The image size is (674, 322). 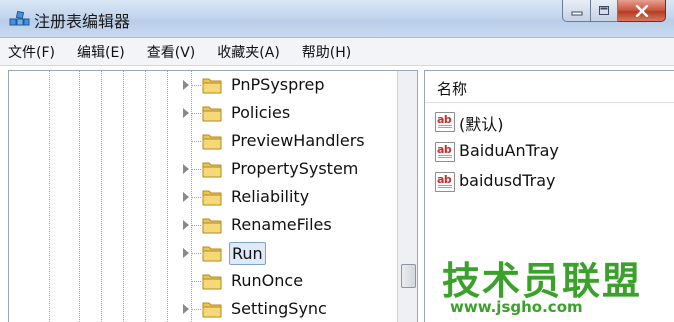 I want to click on site-watermark: 技术员联盟 www.jsgho.com, so click(x=553, y=285).